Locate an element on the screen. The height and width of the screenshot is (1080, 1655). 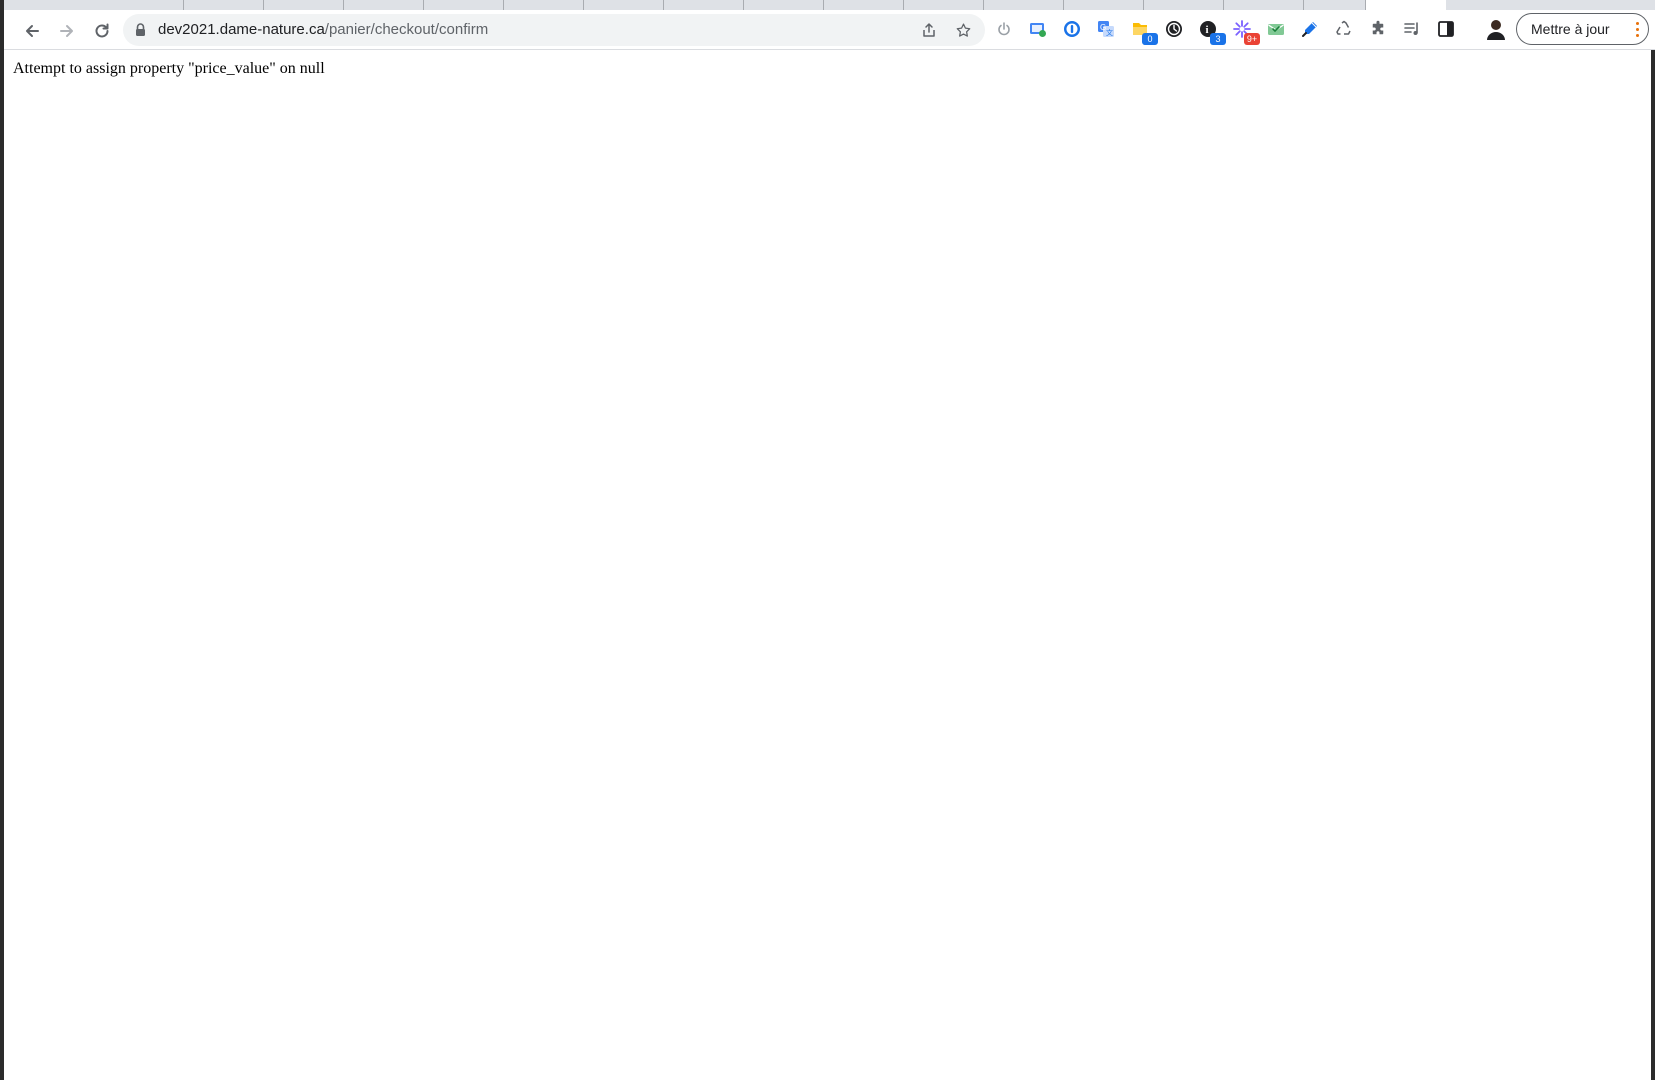
translate-icon: G文 is located at coordinates (1106, 29).